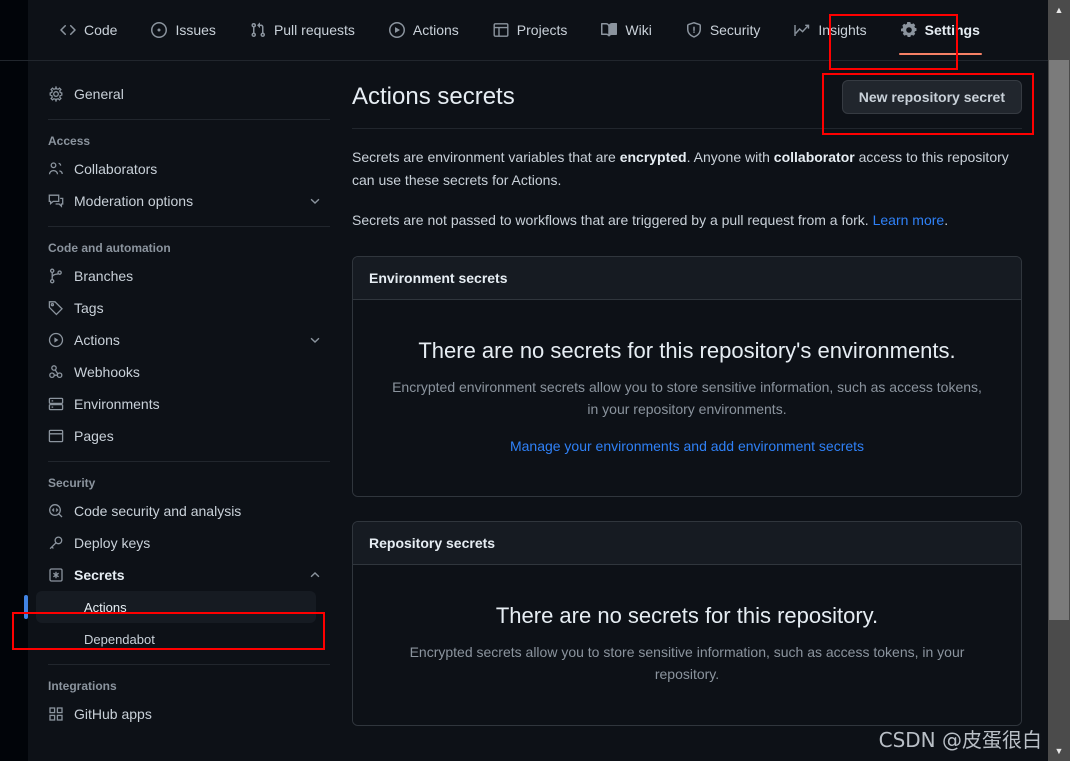 The width and height of the screenshot is (1070, 761). I want to click on sidebar-item-secrets-dependabot: Dependabot, so click(176, 639).